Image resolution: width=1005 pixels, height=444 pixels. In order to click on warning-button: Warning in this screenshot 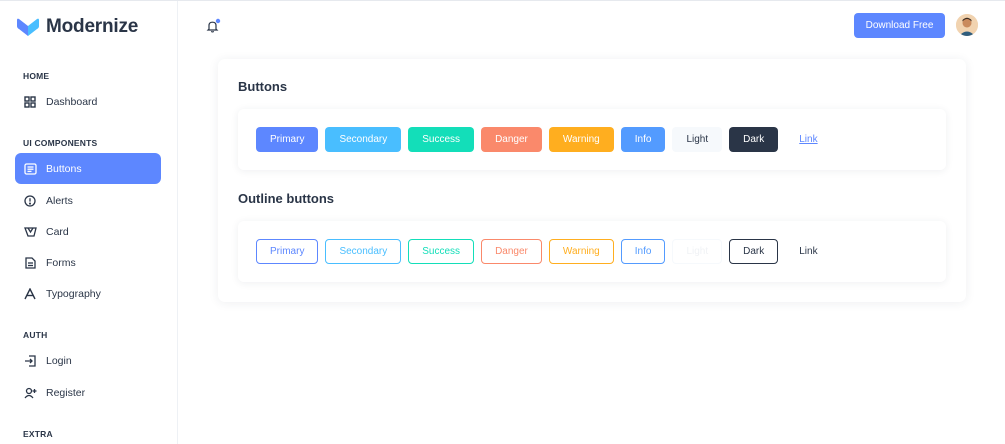, I will do `click(581, 139)`.